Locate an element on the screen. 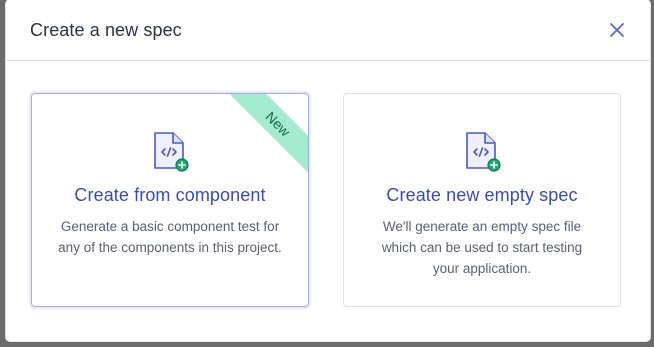 Image resolution: width=654 pixels, height=347 pixels. close-button is located at coordinates (617, 30).